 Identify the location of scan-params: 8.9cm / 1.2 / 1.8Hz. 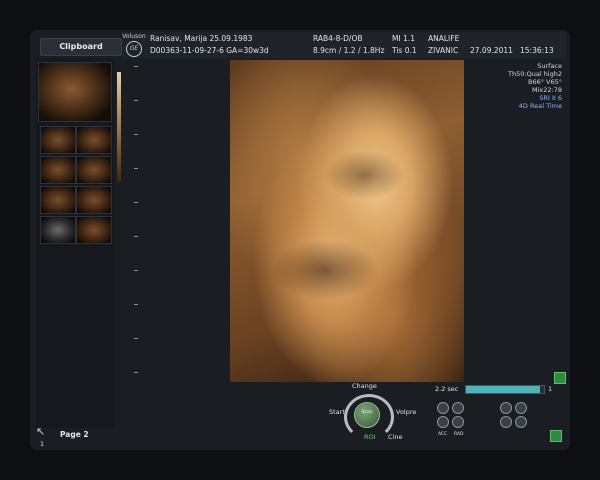
(349, 50).